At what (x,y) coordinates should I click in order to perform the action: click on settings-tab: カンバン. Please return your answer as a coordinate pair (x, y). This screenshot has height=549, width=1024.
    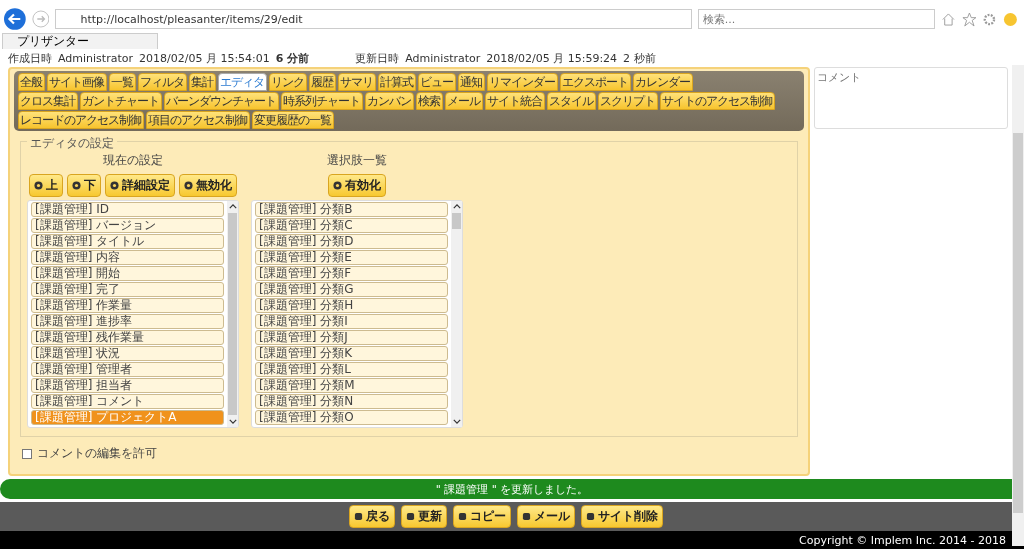
    Looking at the image, I should click on (389, 101).